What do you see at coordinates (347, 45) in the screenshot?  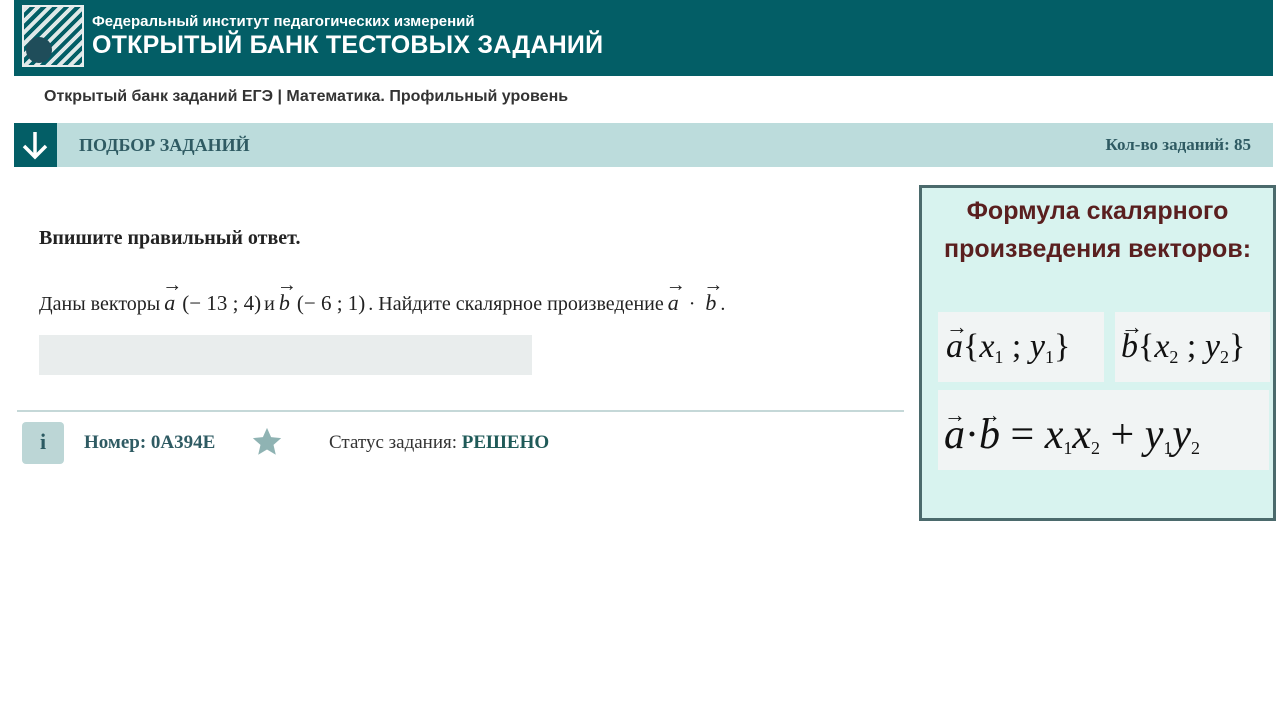 I see `header-title: ОТКРЫТЫЙ БАНК ТЕСТОВЫХ ЗАДАНИЙ` at bounding box center [347, 45].